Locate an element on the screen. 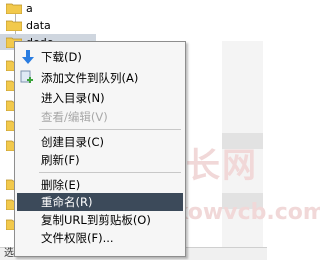 This screenshot has width=320, height=260. menu-item-delete: 删除(E) is located at coordinates (100, 185).